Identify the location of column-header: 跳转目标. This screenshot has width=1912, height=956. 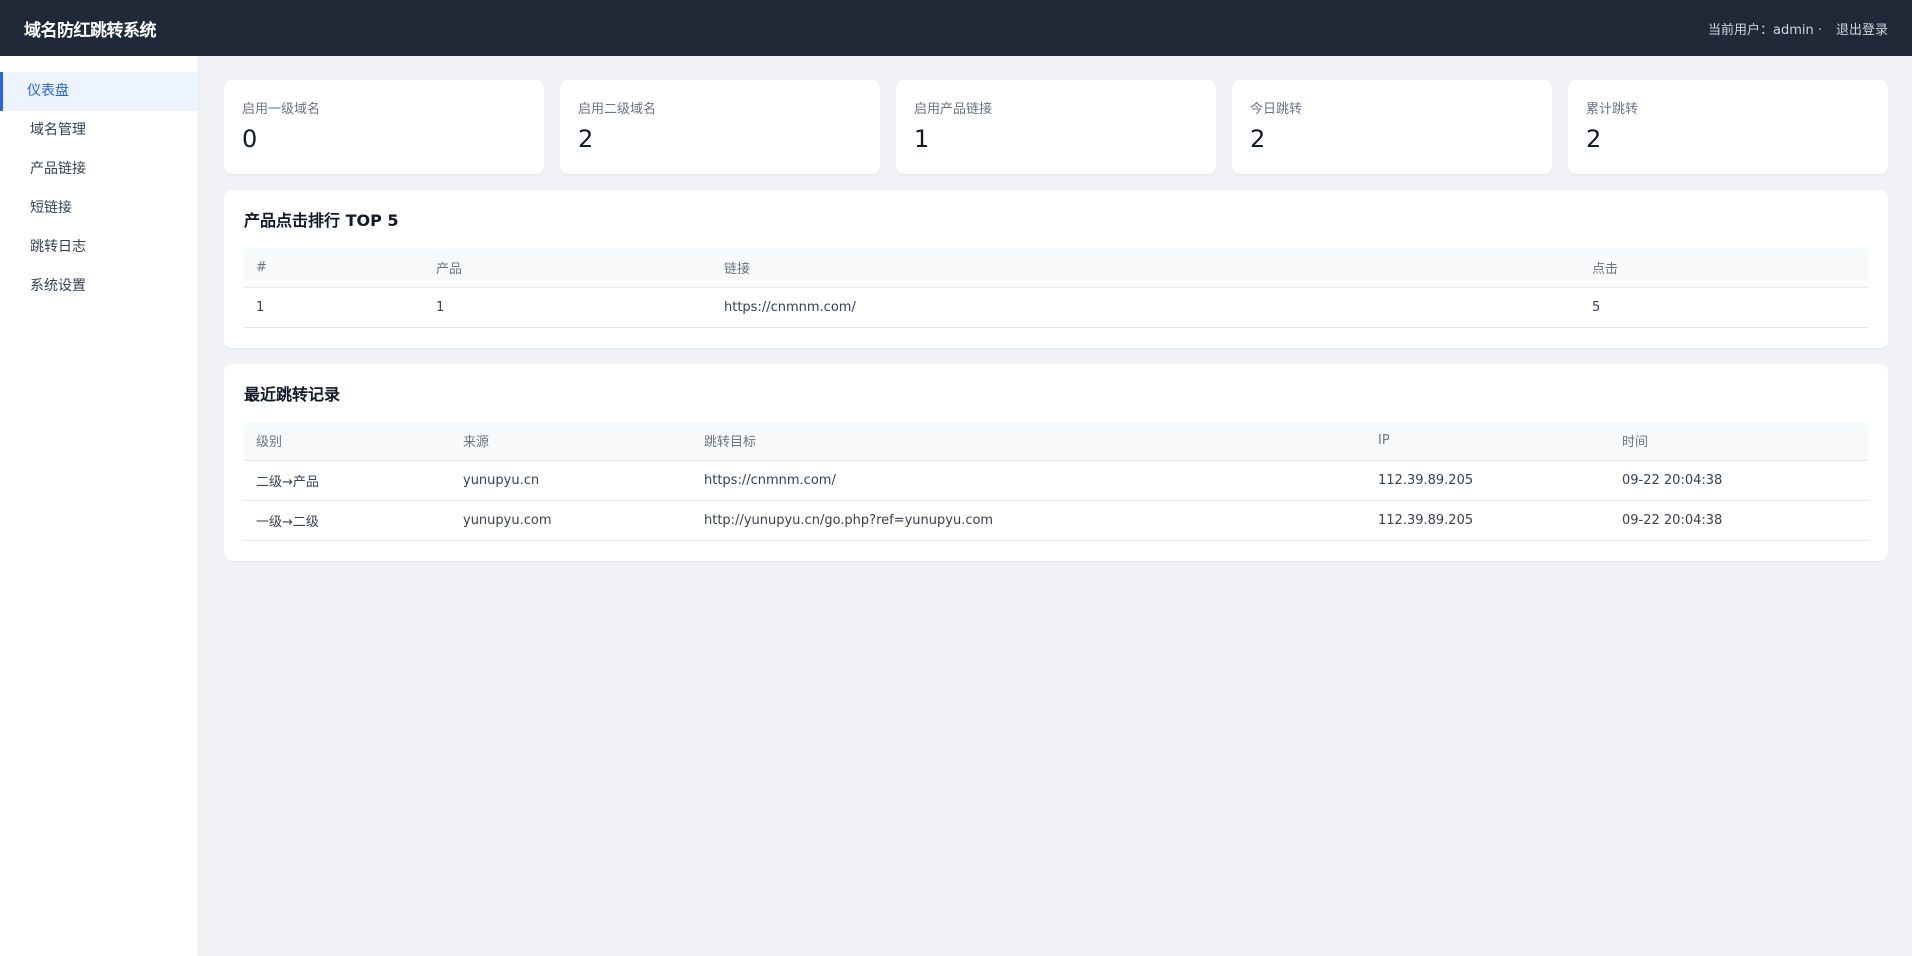
(1029, 441).